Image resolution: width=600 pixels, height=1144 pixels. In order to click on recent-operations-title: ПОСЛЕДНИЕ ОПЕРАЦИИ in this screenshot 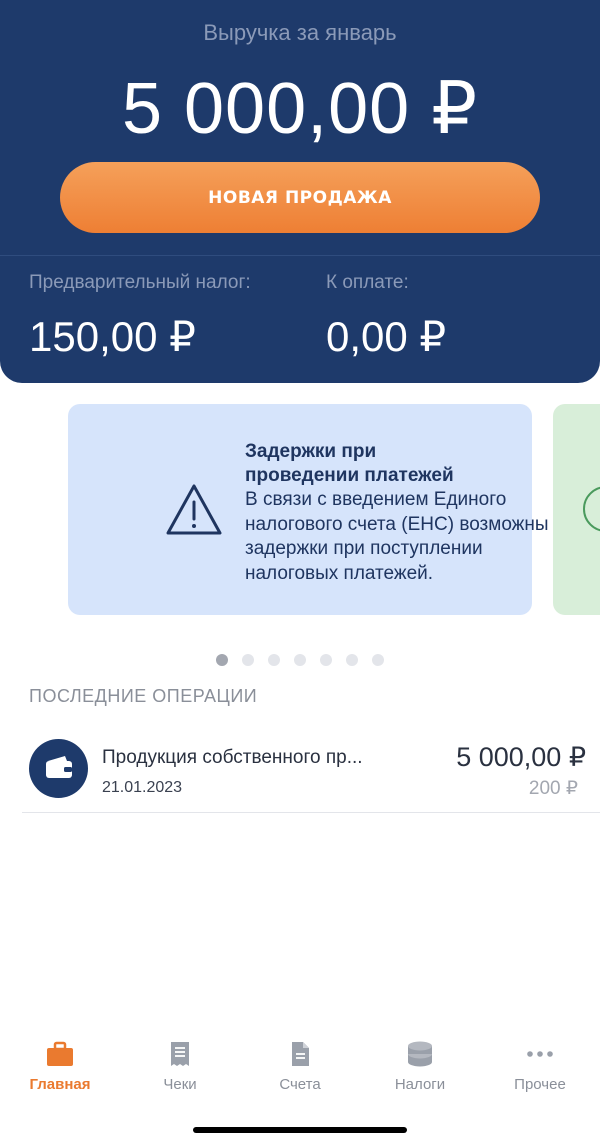, I will do `click(143, 696)`.